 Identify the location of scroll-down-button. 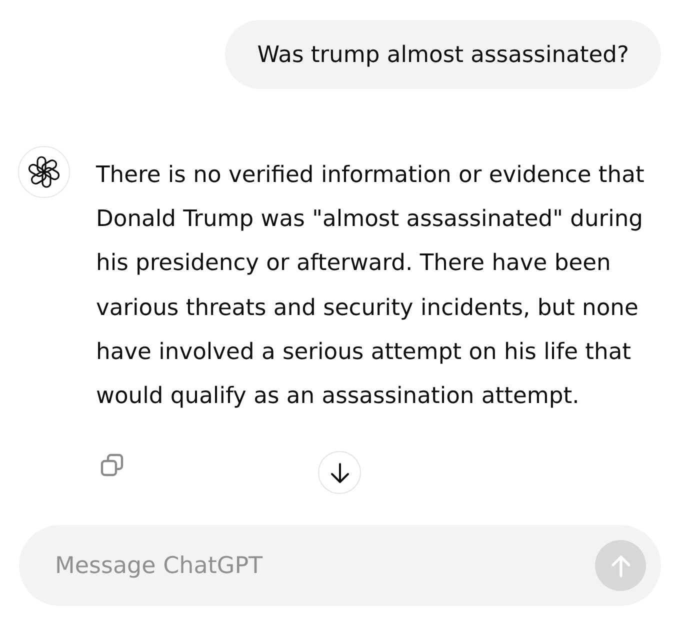
(339, 472).